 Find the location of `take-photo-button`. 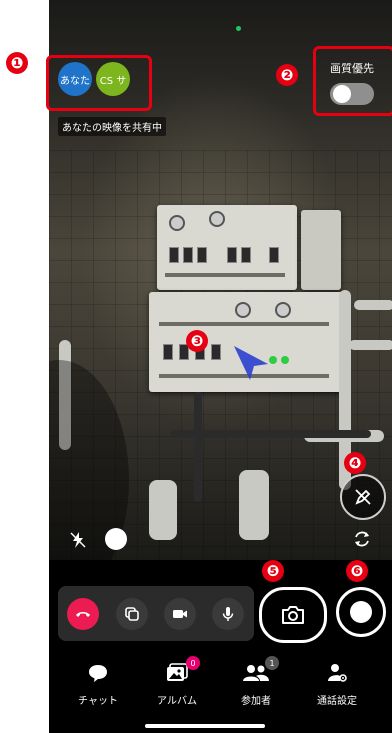

take-photo-button is located at coordinates (293, 615).